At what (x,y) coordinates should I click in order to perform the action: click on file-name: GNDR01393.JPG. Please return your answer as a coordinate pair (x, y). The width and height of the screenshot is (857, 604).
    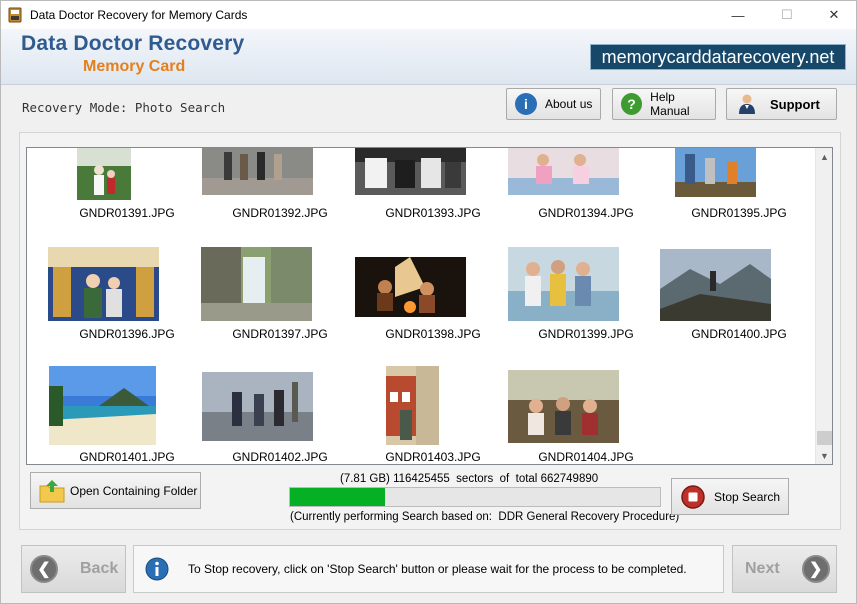
    Looking at the image, I should click on (433, 213).